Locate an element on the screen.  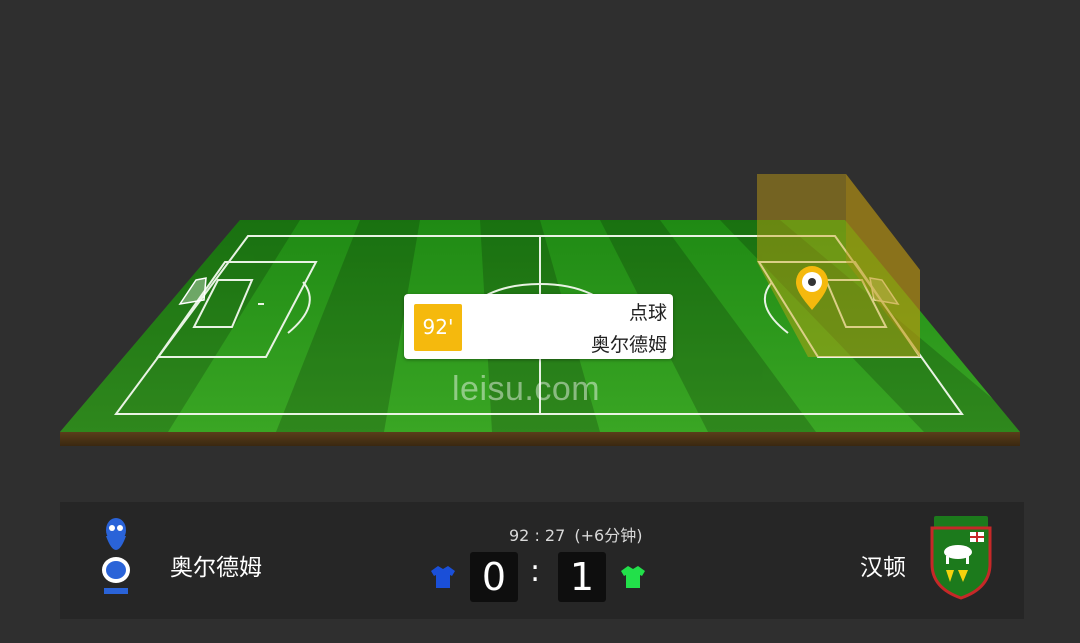
match-clock: 92 : 27 (+6分钟) is located at coordinates (577, 534).